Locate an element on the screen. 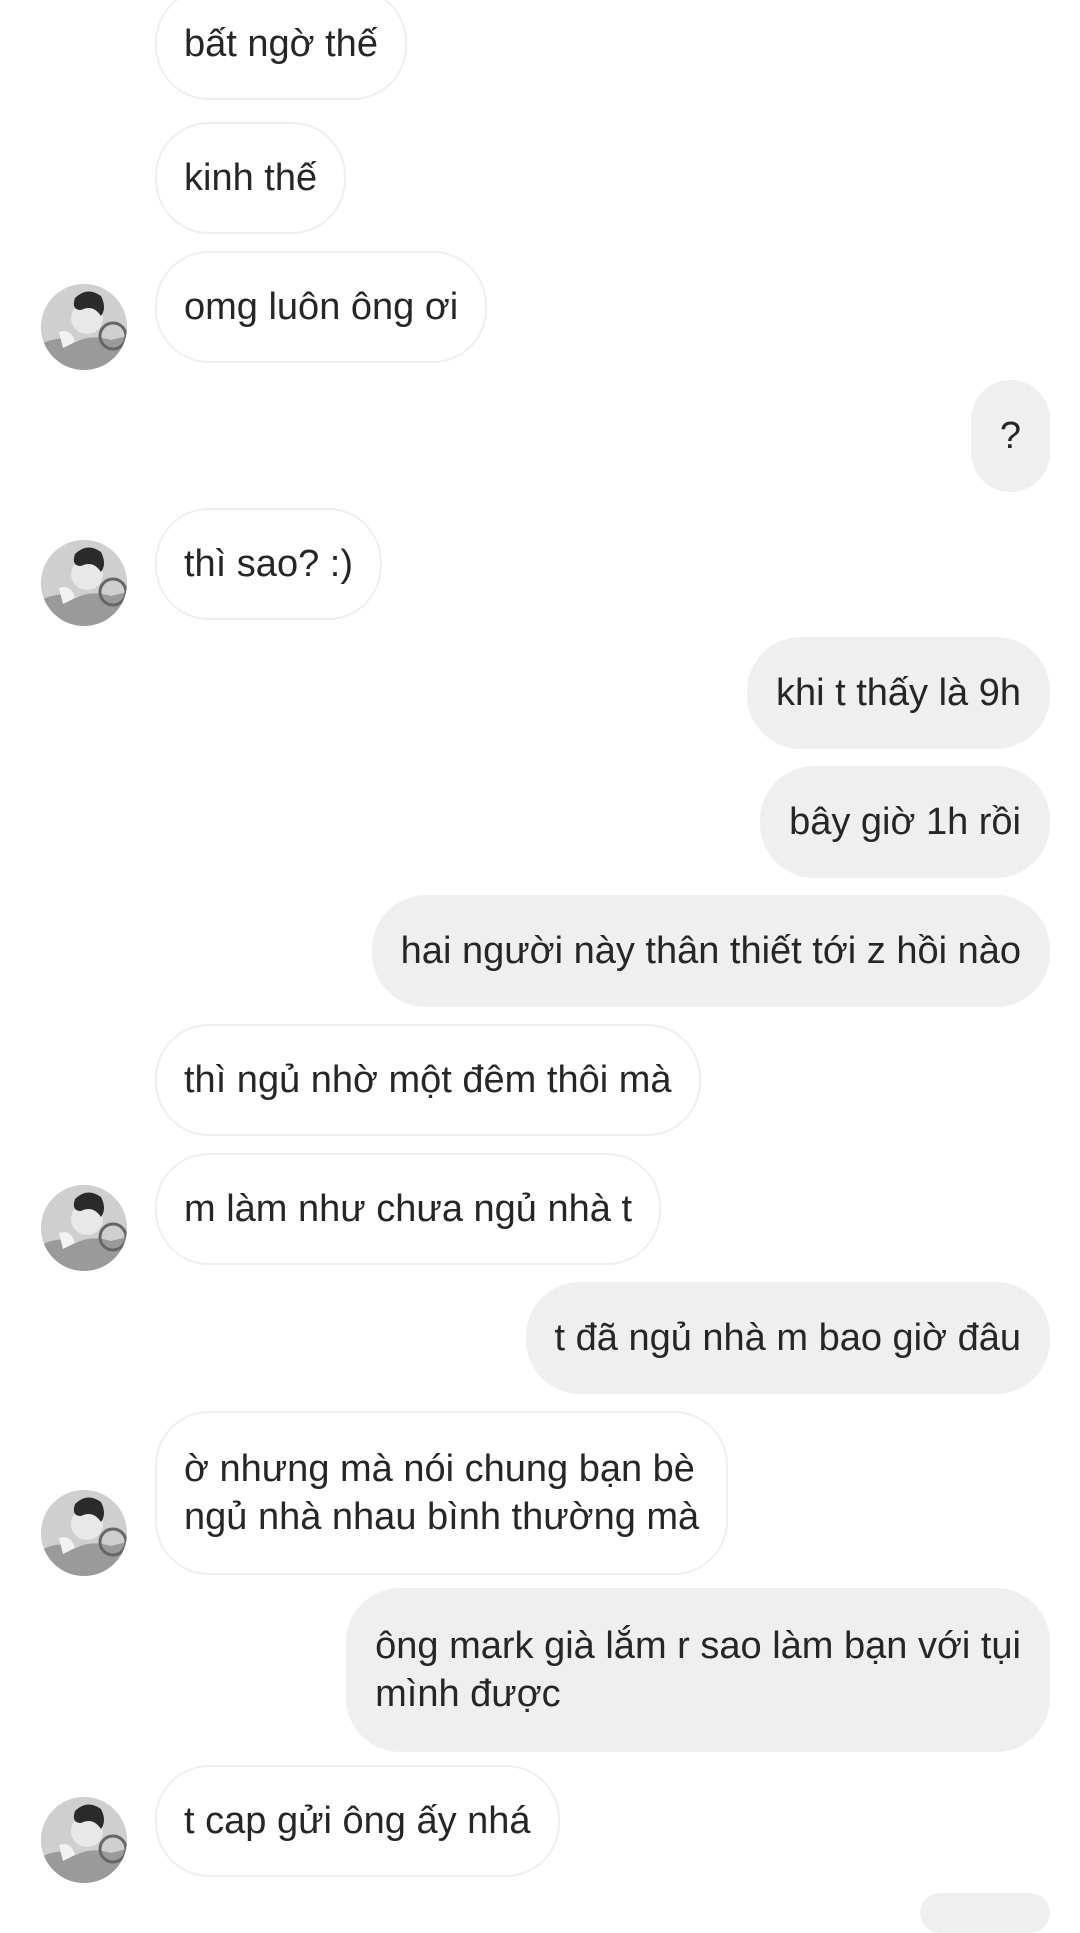 This screenshot has height=1933, width=1080. outgoing-message-bubble: t đã ngủ nhà m bao giờ đâu is located at coordinates (787, 1338).